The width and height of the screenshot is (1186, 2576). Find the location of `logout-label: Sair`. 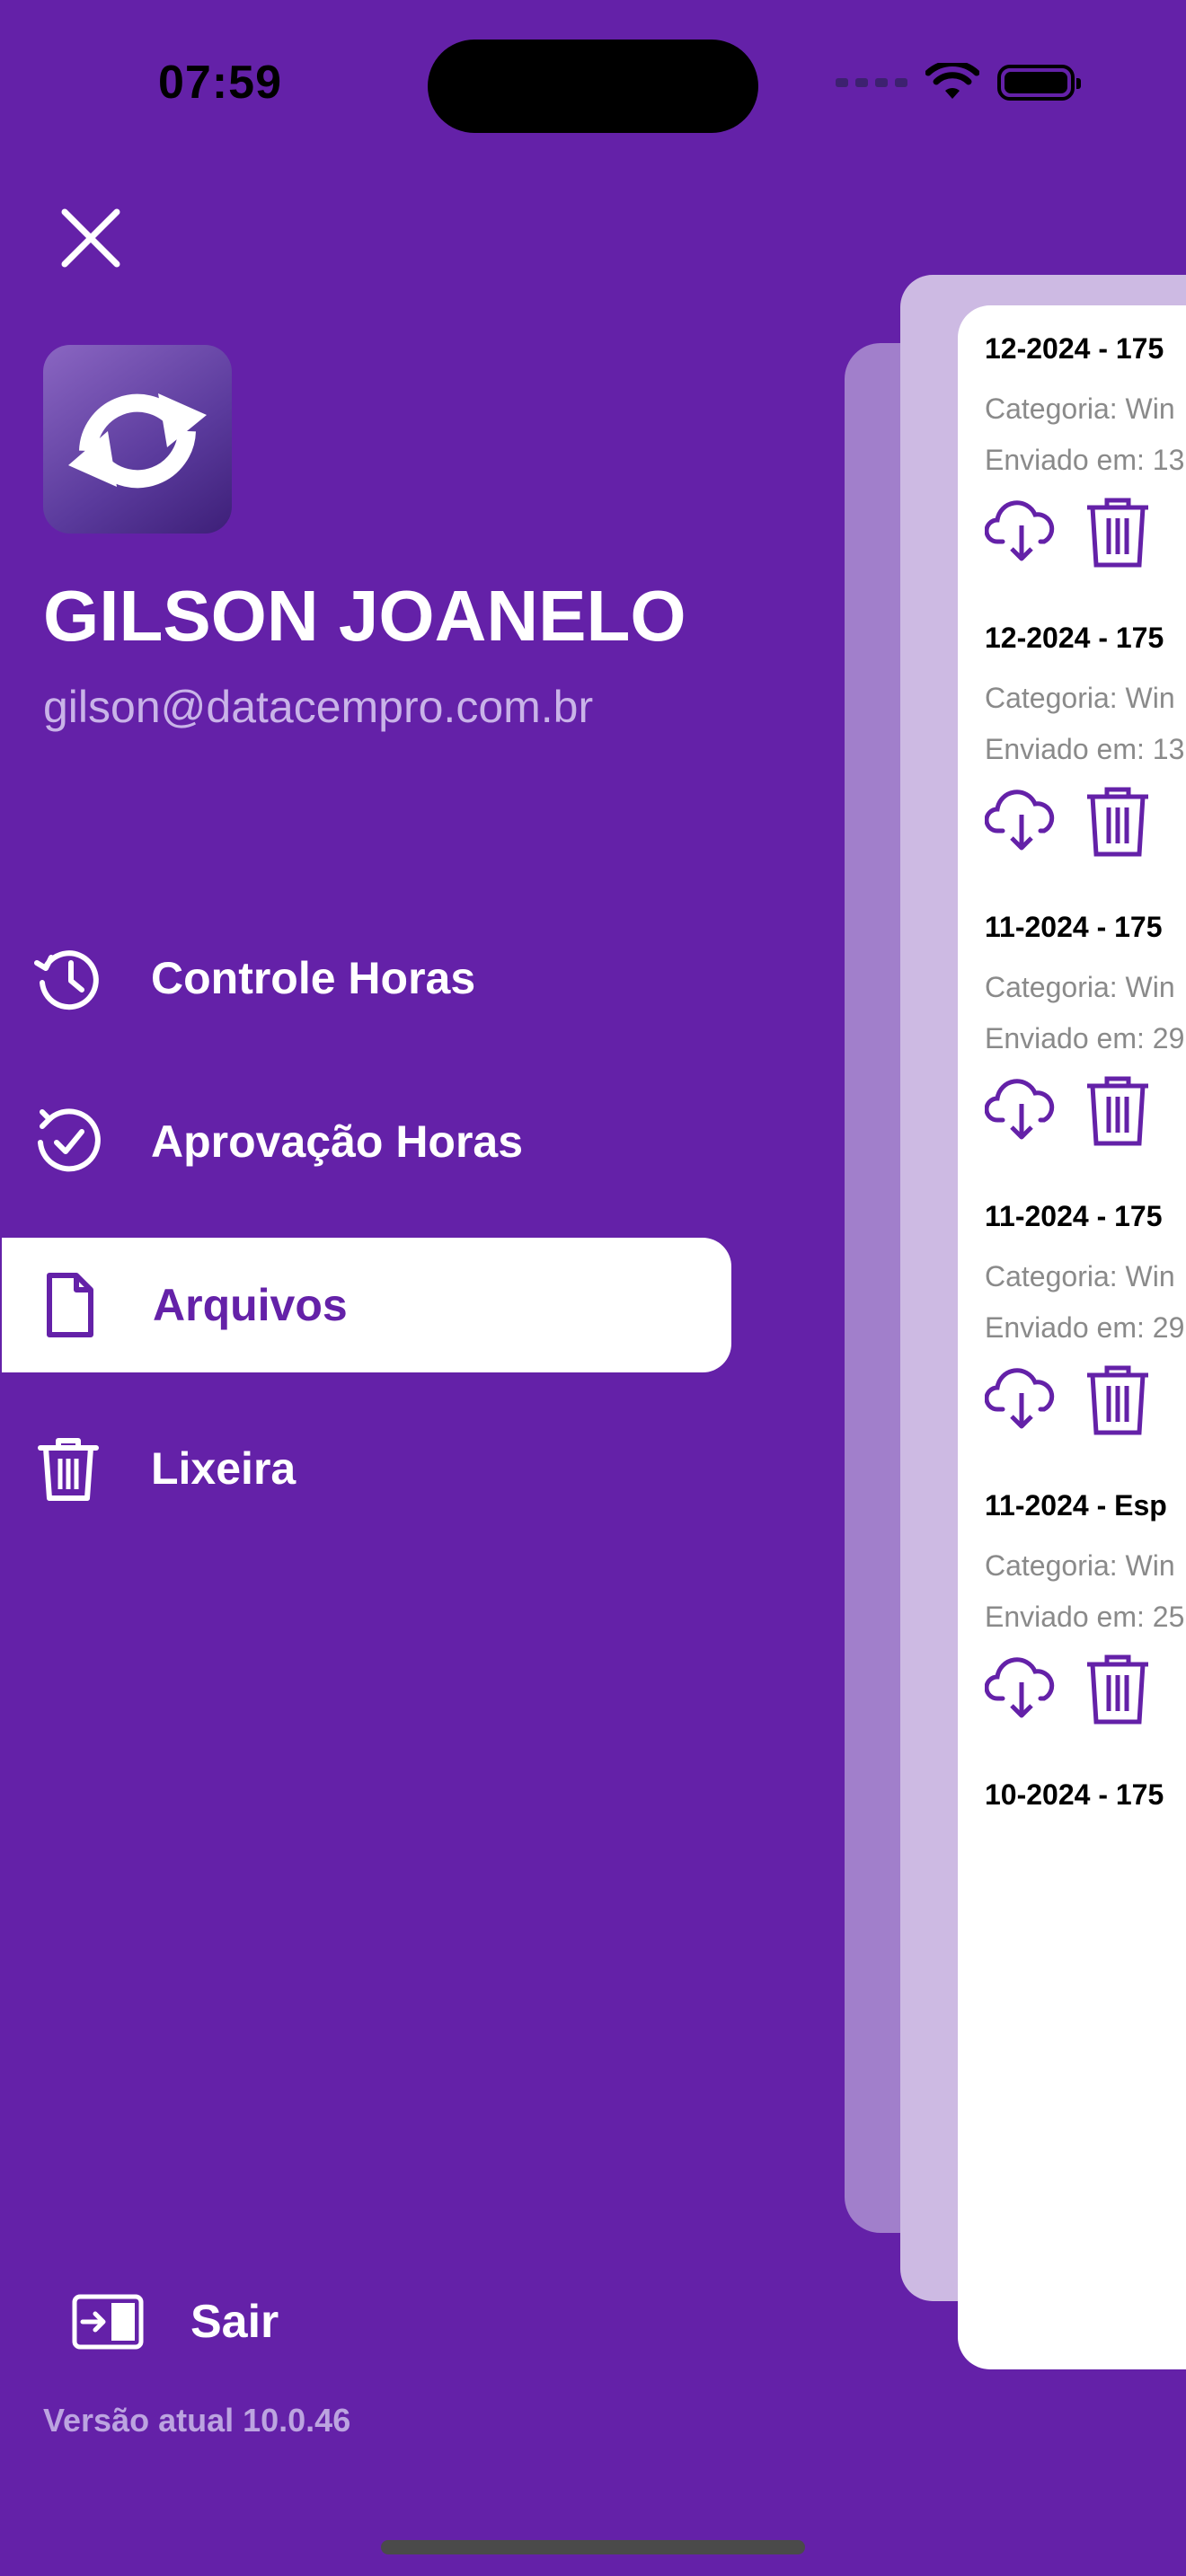

logout-label: Sair is located at coordinates (234, 2322).